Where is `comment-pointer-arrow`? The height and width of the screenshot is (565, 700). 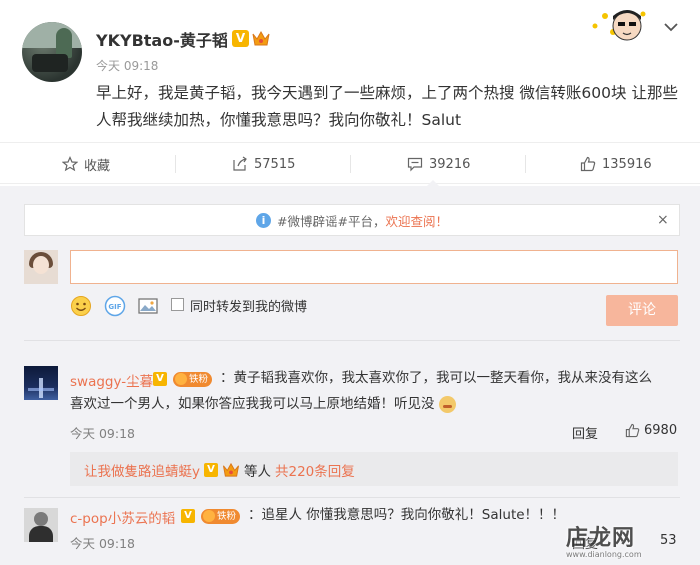 comment-pointer-arrow is located at coordinates (433, 183).